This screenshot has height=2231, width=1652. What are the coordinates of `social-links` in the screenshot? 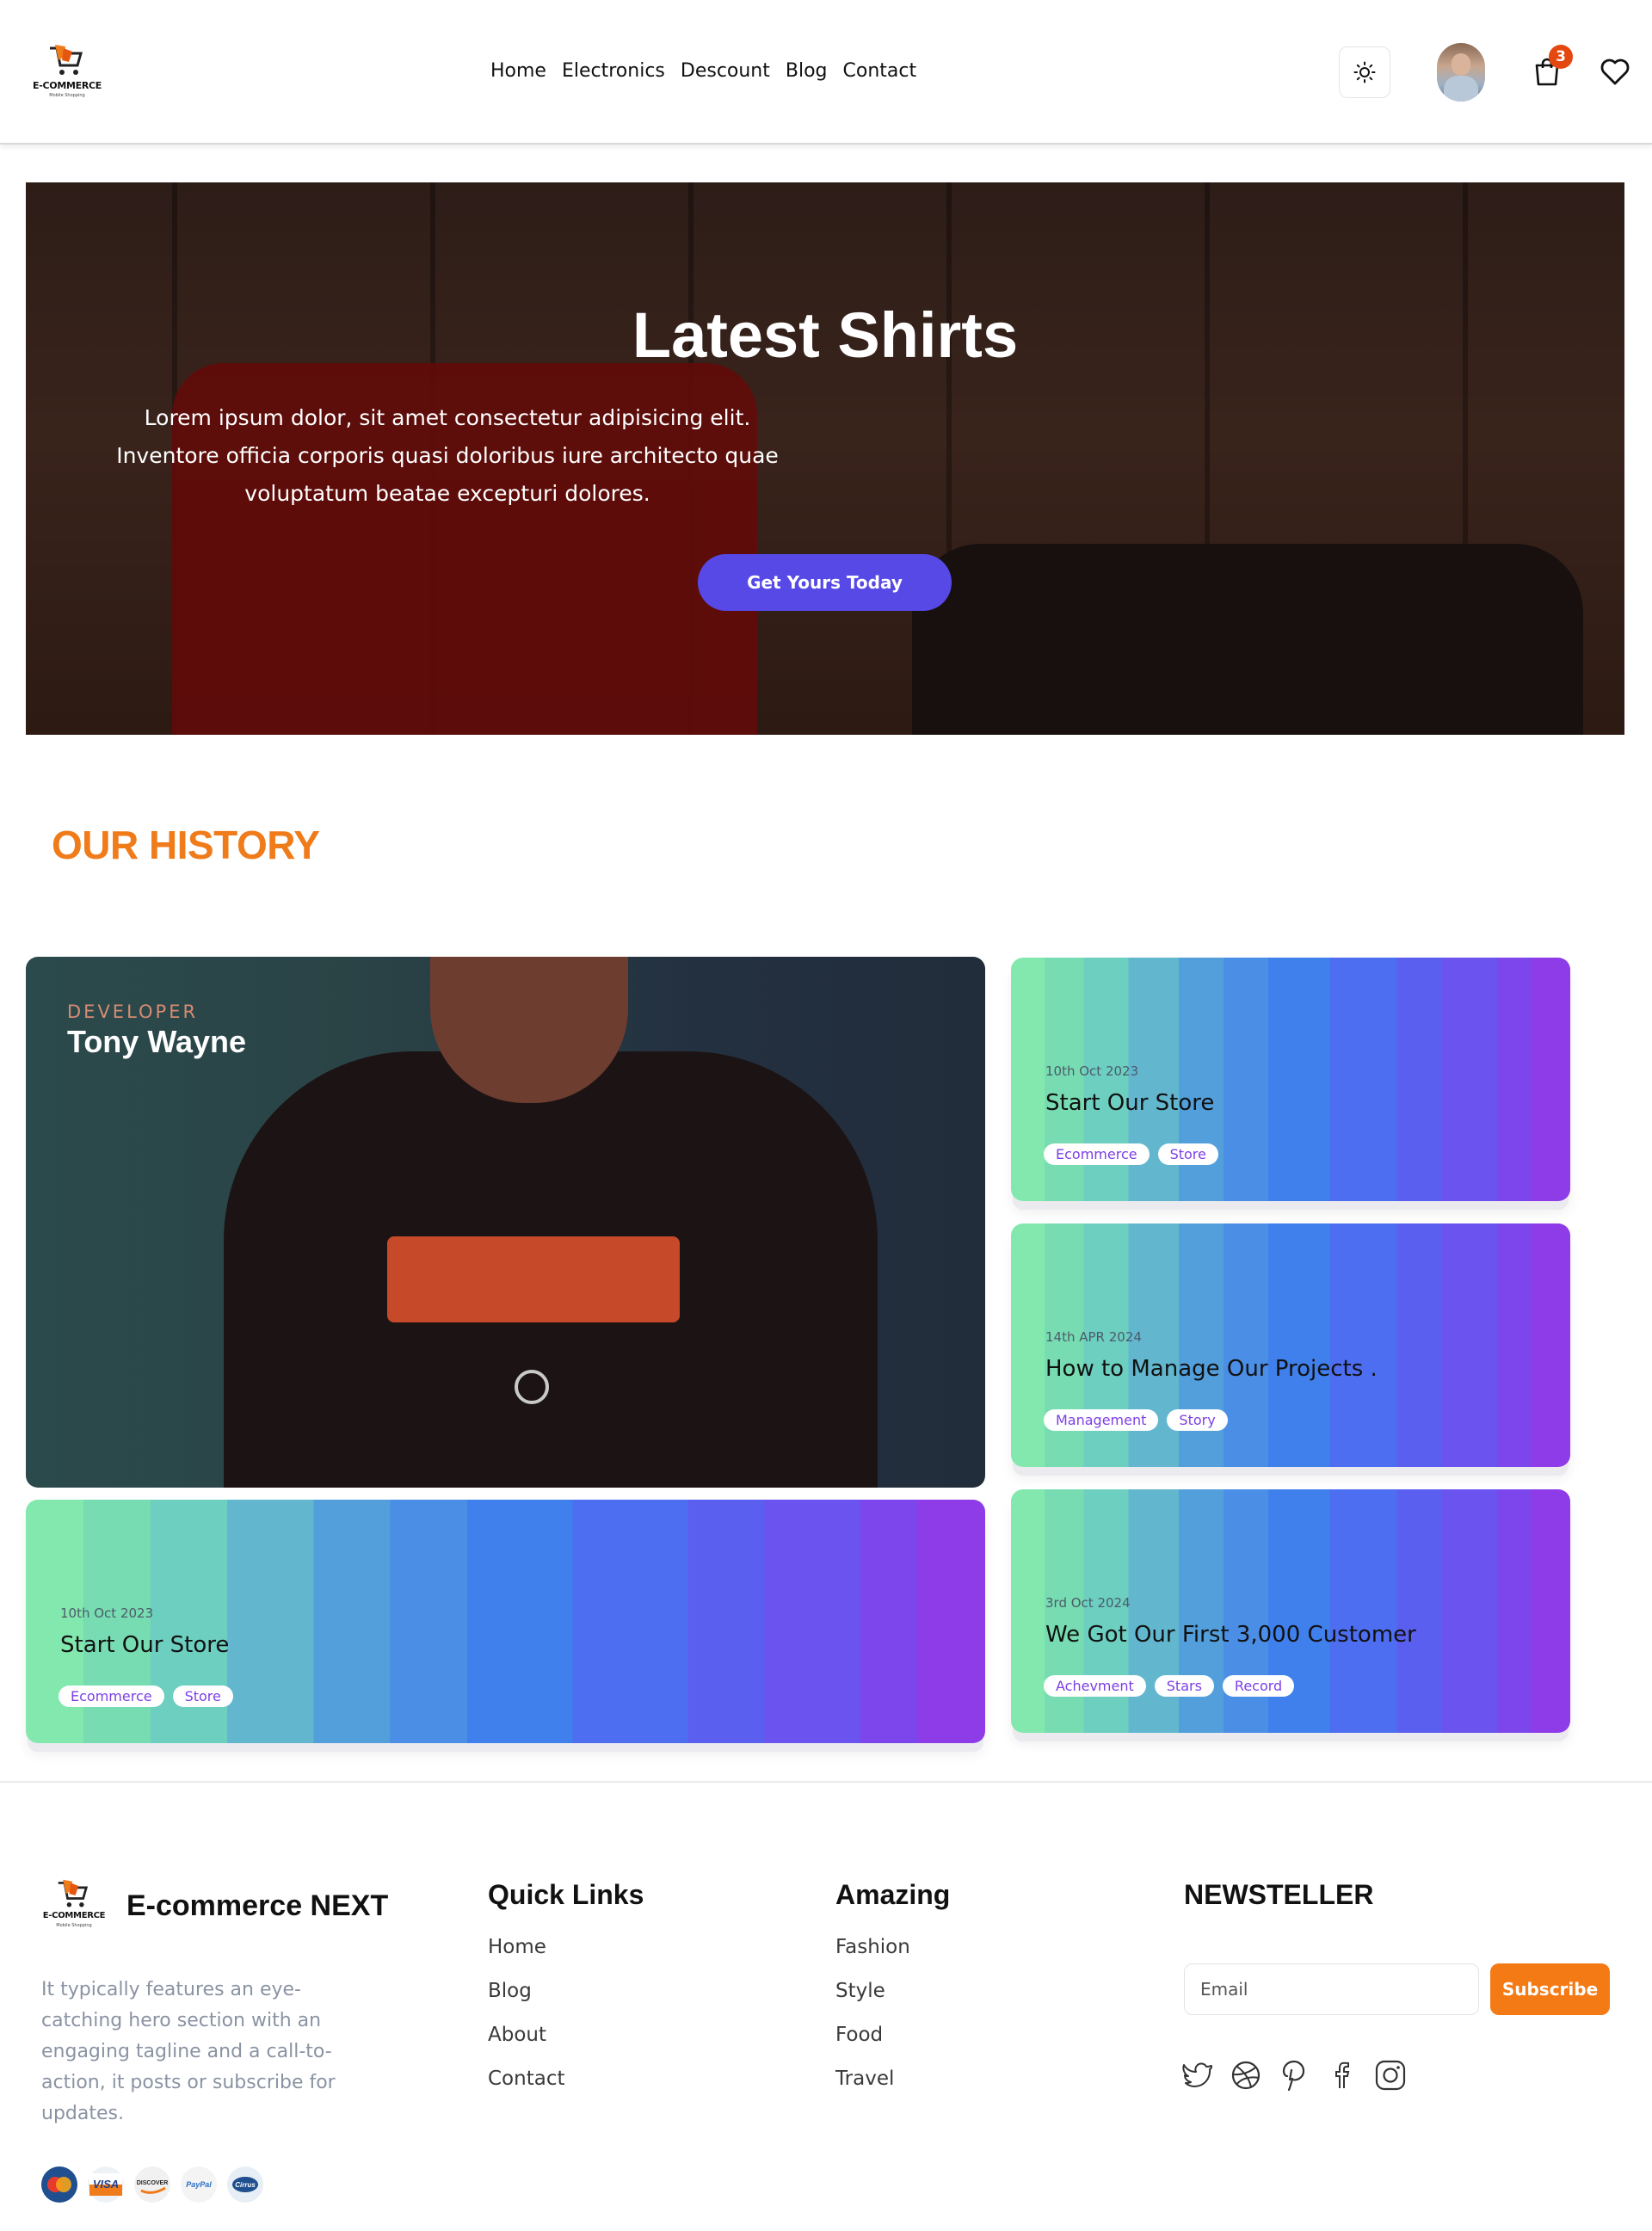 It's located at (1294, 2075).